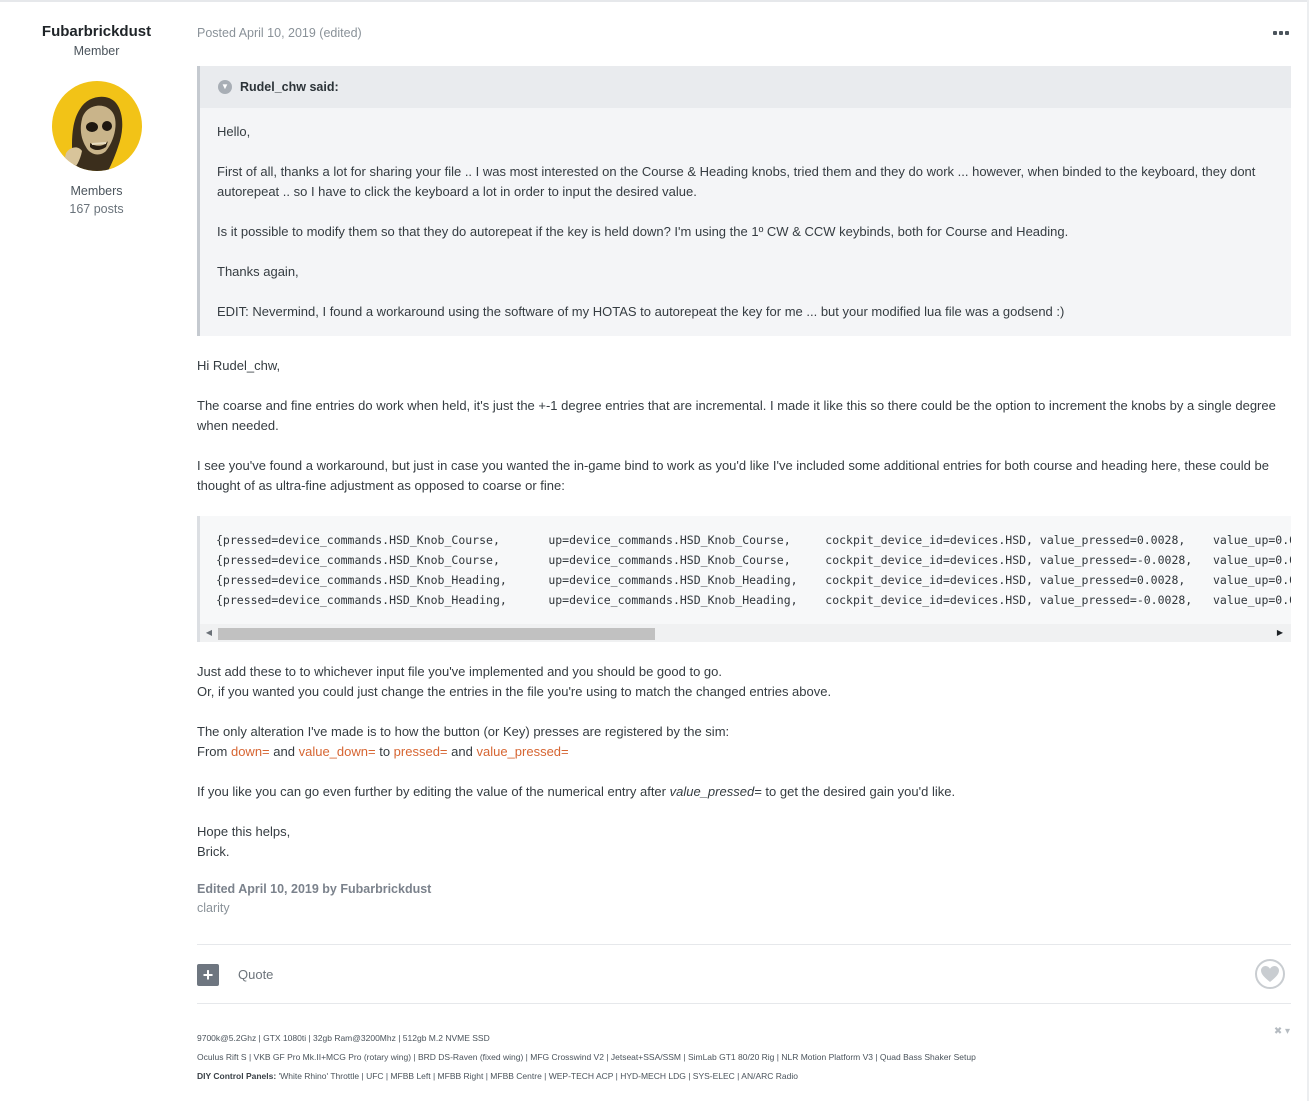 The height and width of the screenshot is (1101, 1309). Describe the element at coordinates (744, 974) in the screenshot. I see `post-controls: + Quote` at that location.